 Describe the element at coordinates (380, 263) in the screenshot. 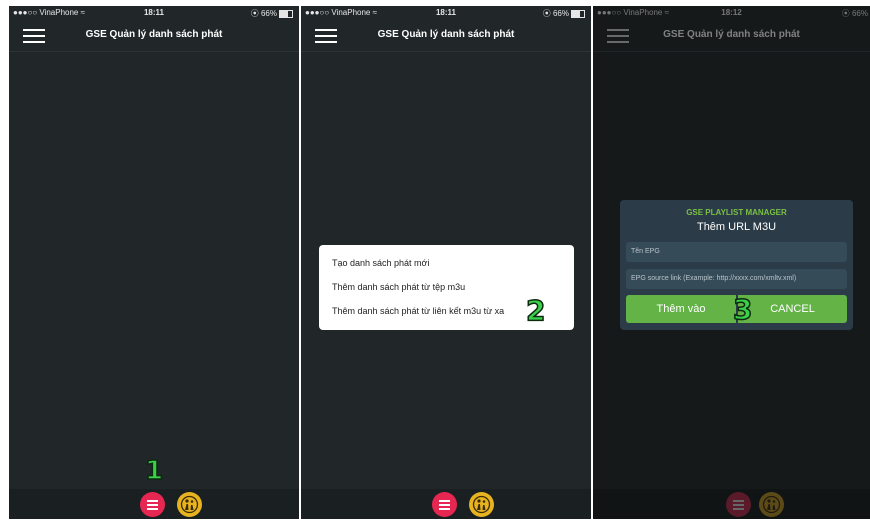

I see `menu-item-new-playlist: Tạo danh sách phát mới` at that location.